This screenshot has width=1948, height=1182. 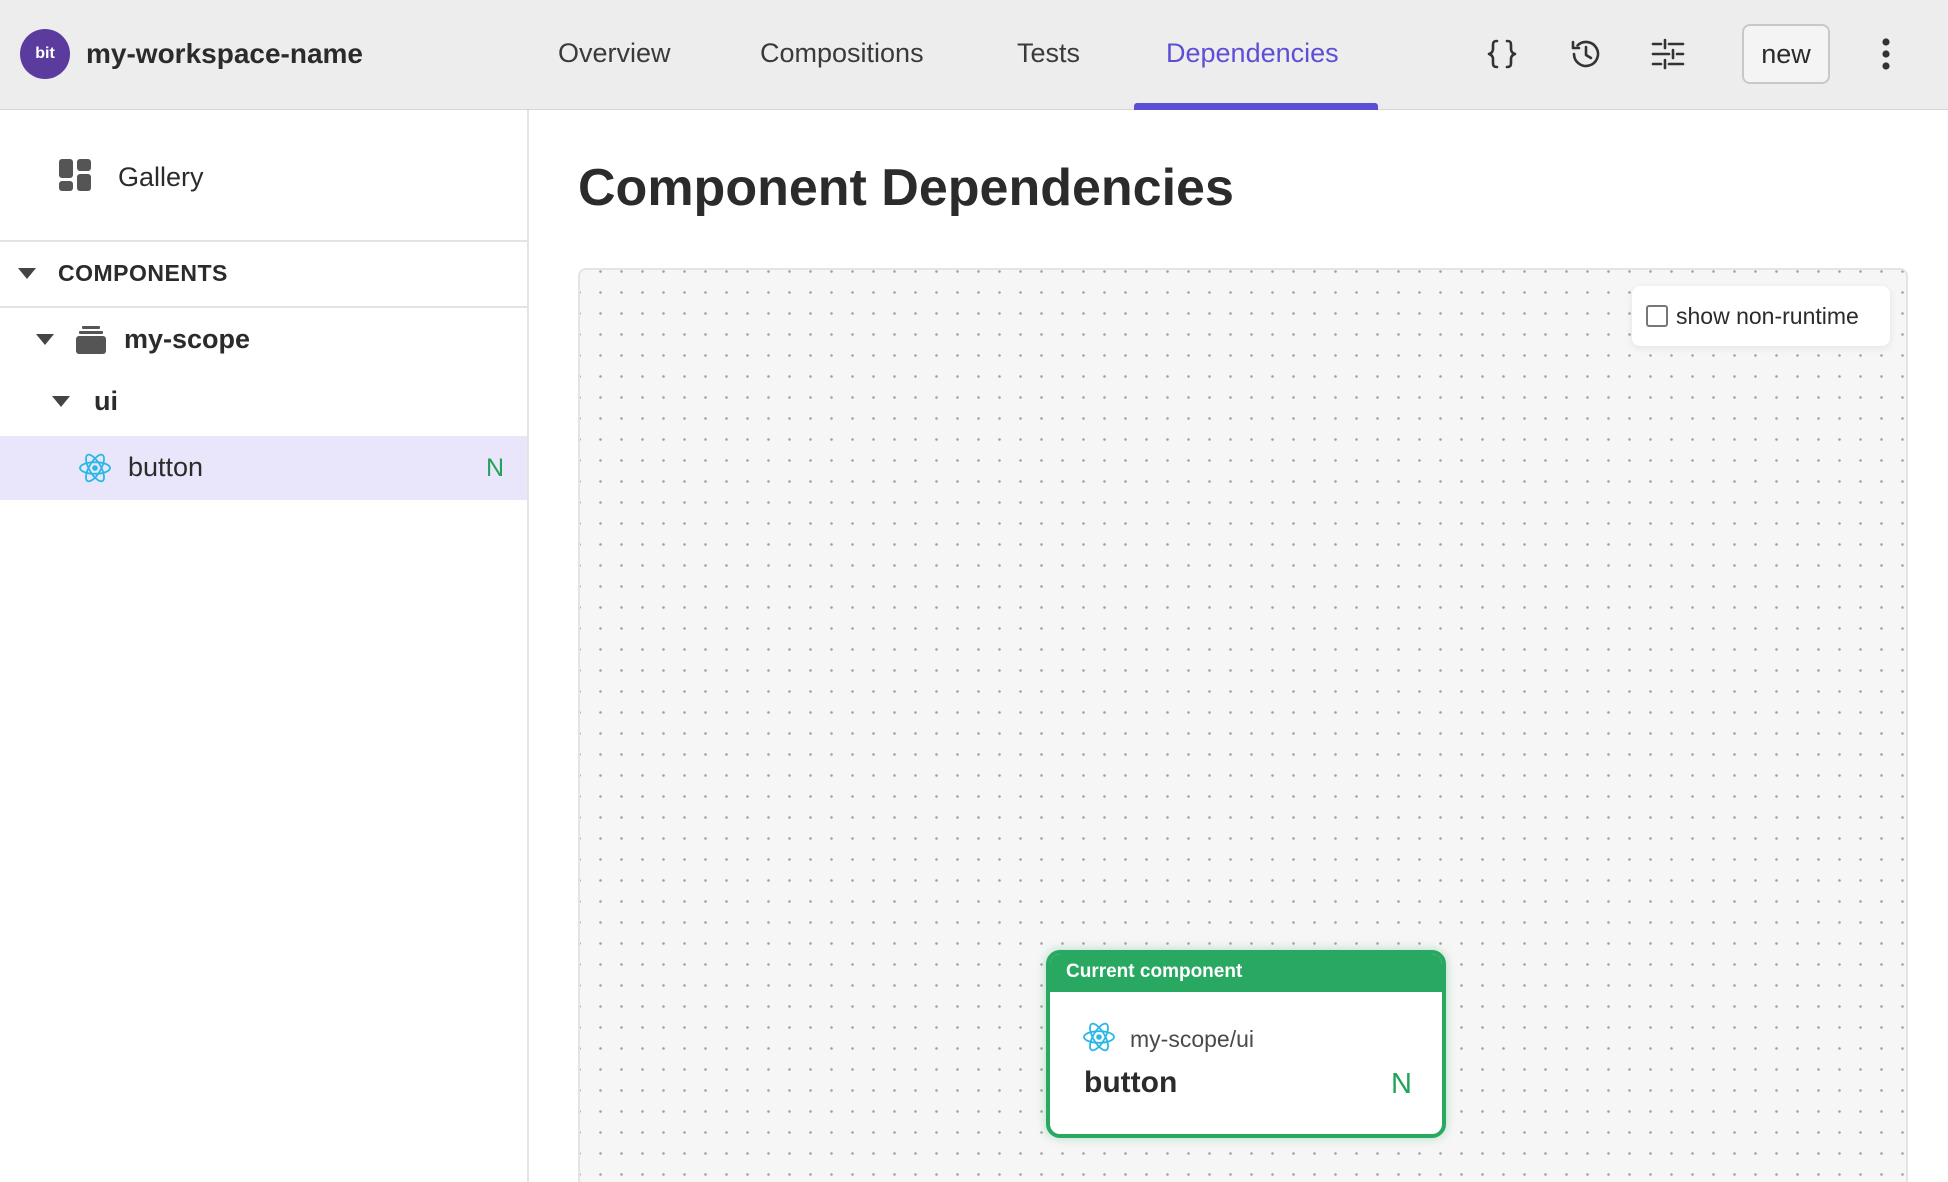 What do you see at coordinates (1246, 973) in the screenshot?
I see `node-header: Current component` at bounding box center [1246, 973].